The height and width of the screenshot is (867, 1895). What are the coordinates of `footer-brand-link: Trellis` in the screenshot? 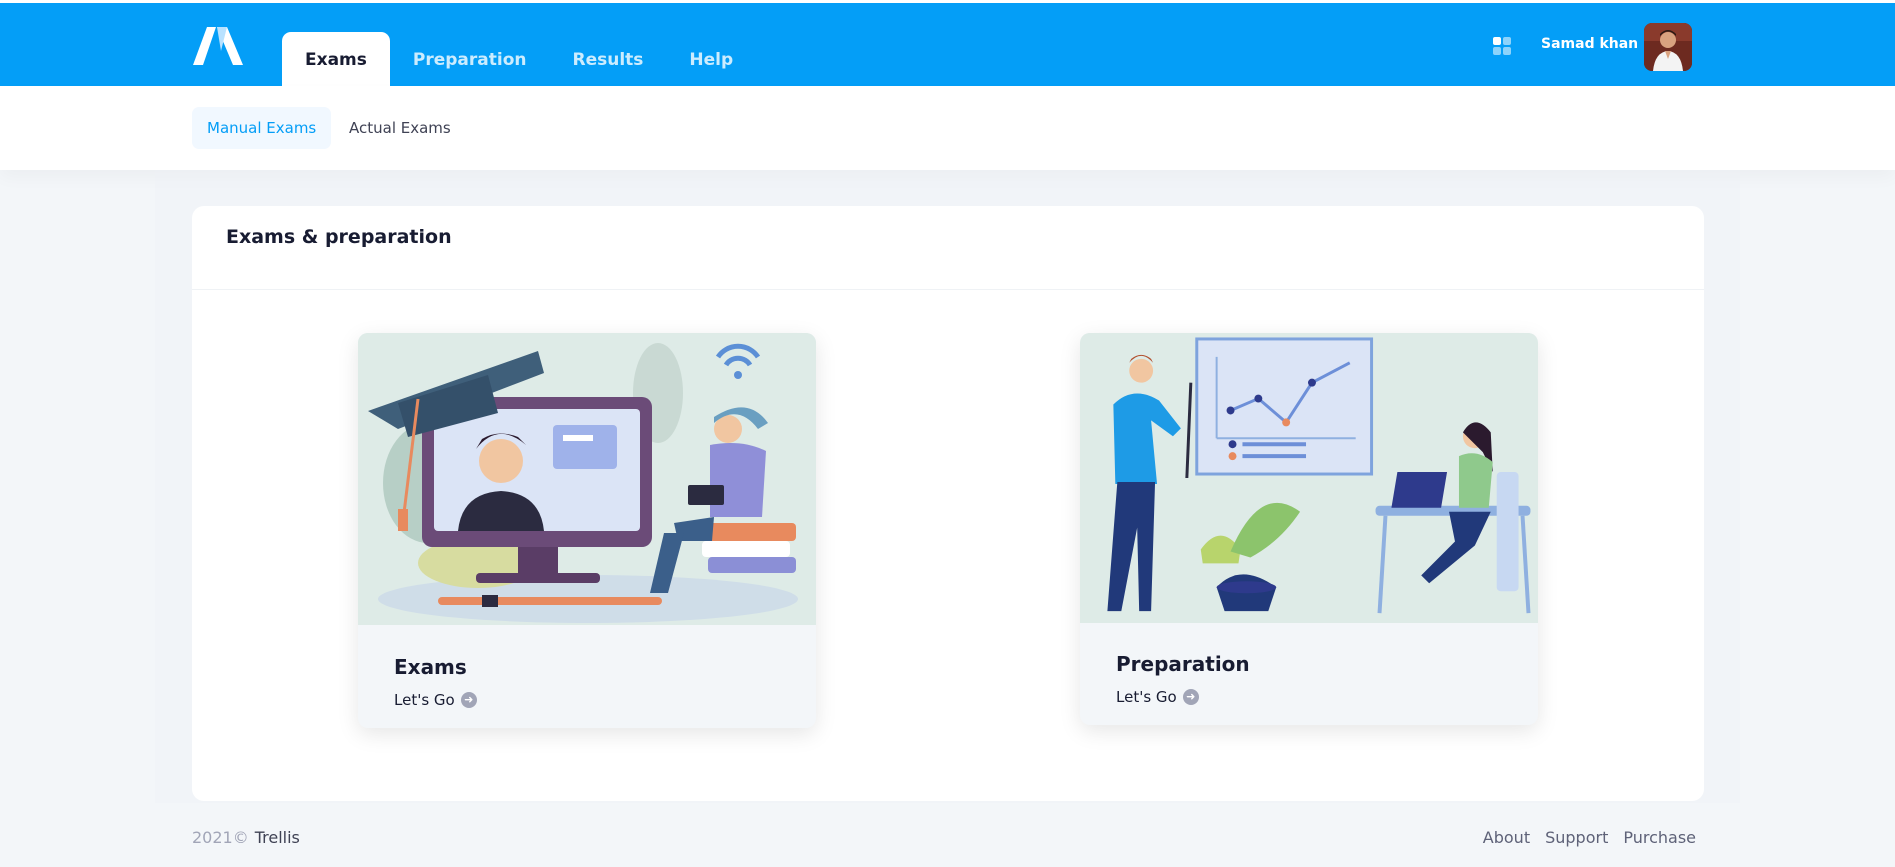 It's located at (277, 837).